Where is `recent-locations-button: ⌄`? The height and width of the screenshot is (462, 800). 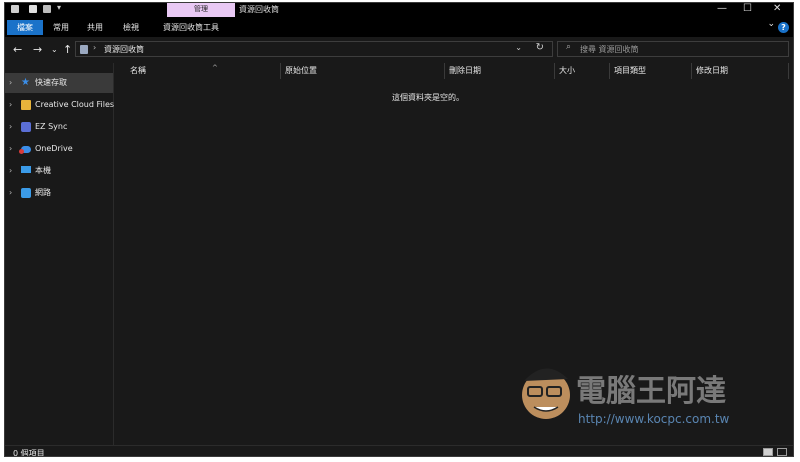
recent-locations-button: ⌄ is located at coordinates (54, 50).